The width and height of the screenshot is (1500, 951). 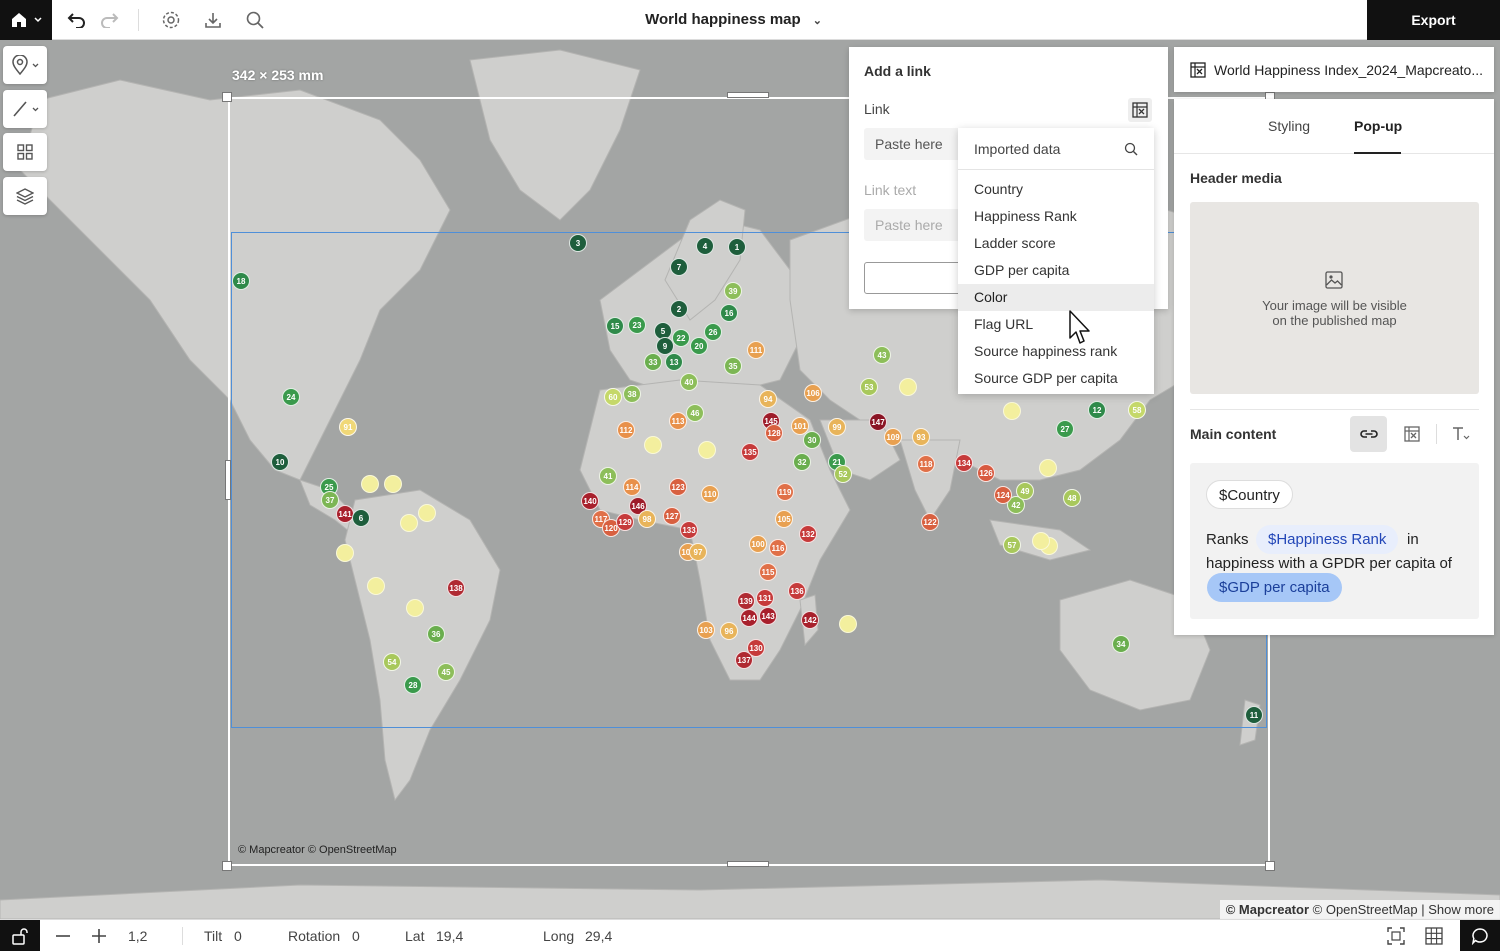 What do you see at coordinates (625, 522) in the screenshot?
I see `country-marker: 129` at bounding box center [625, 522].